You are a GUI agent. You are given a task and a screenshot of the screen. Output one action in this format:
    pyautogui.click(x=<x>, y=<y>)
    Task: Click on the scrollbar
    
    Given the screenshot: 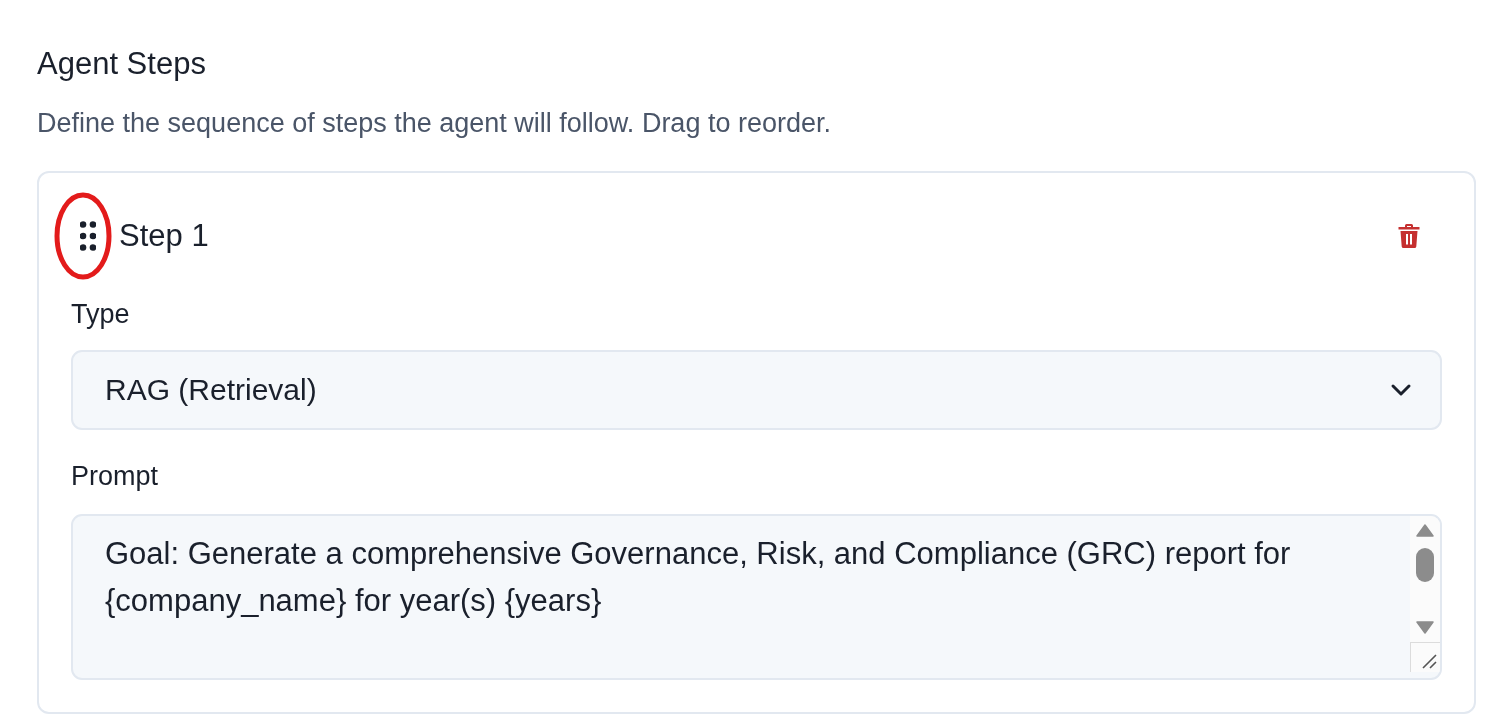 What is the action you would take?
    pyautogui.click(x=1425, y=579)
    